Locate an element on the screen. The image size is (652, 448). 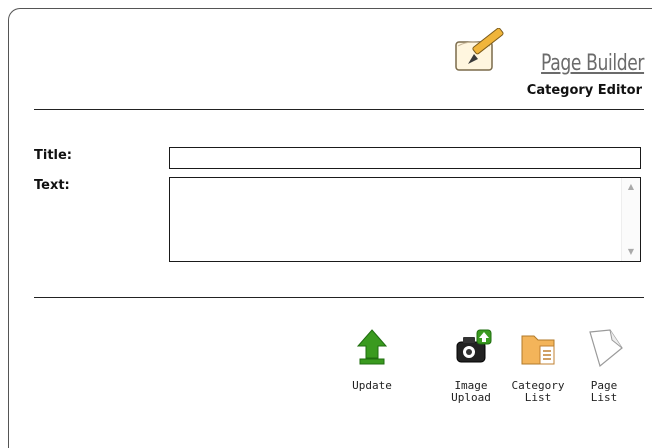
page-subtitle: Category Editor is located at coordinates (584, 90).